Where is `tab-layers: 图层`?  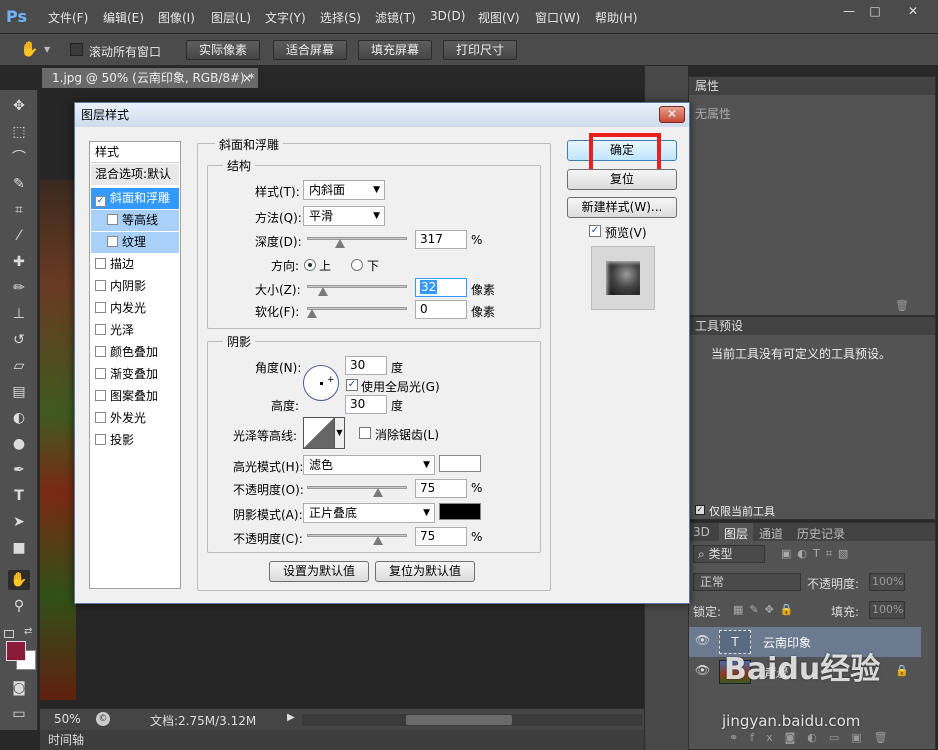
tab-layers: 图层 is located at coordinates (736, 532).